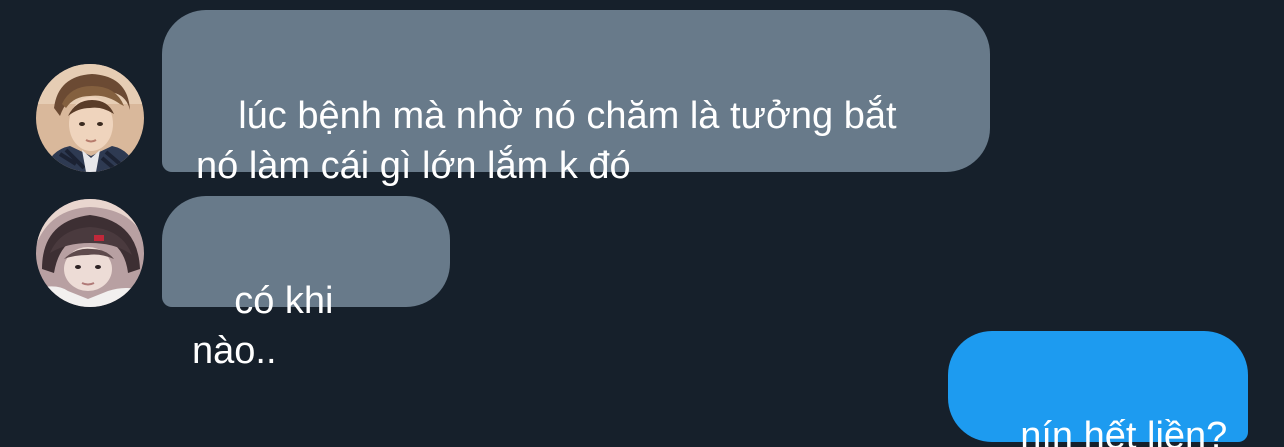 This screenshot has width=1284, height=447. What do you see at coordinates (1124, 431) in the screenshot?
I see `message-text: nín hết liền?` at bounding box center [1124, 431].